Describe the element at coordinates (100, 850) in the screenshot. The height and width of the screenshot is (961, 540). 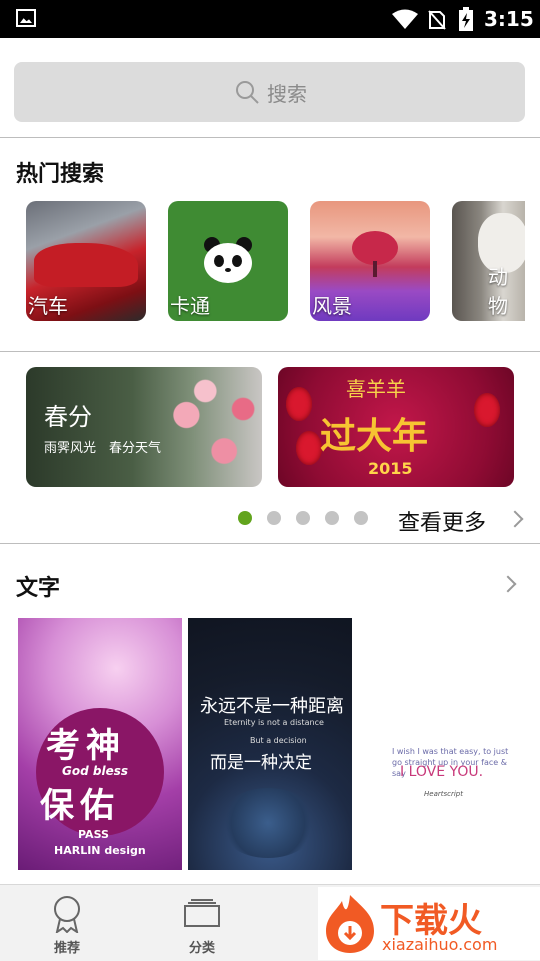
I see `exam-design: HARLIN design` at that location.